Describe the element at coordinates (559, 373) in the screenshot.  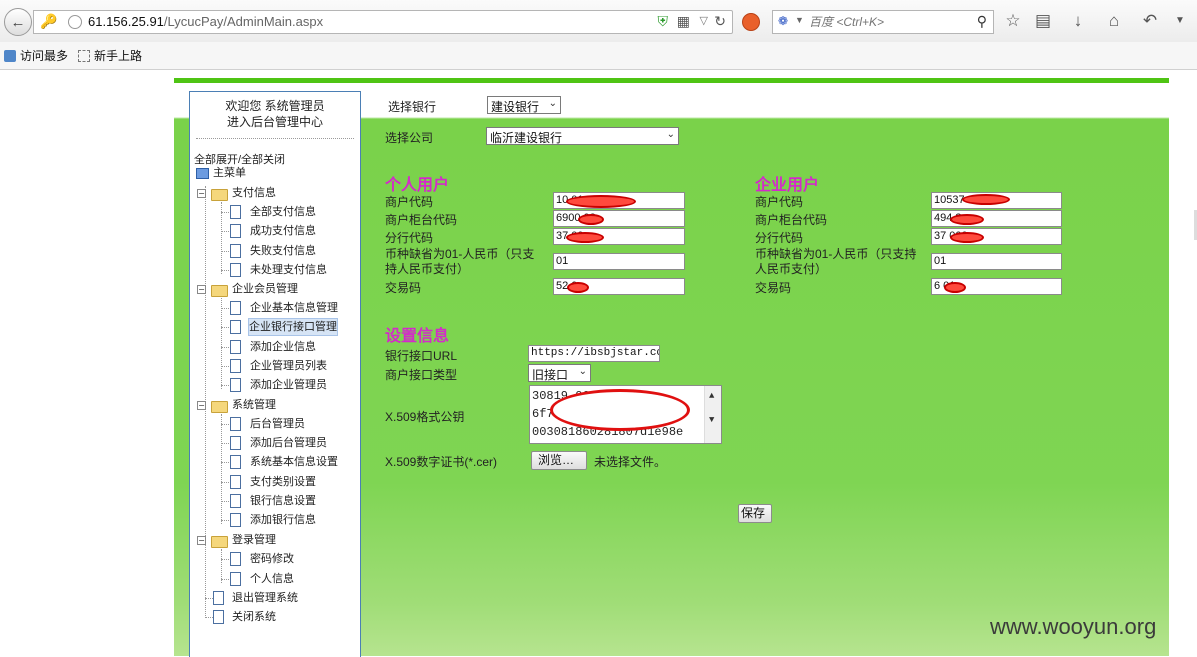
I see `interface-type-select: 旧接口 ⌄` at that location.